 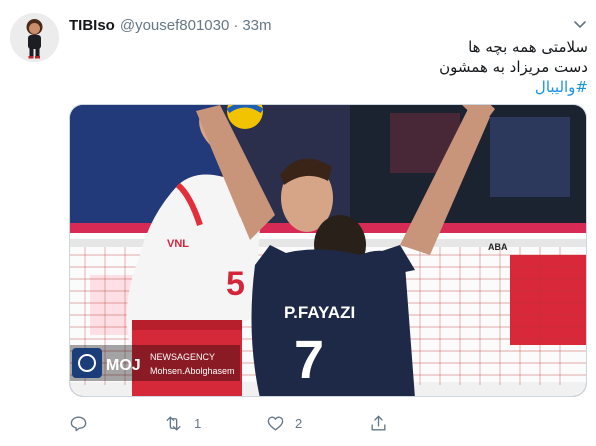 What do you see at coordinates (182, 357) in the screenshot?
I see `watermark-agency: NEWSAGENCY` at bounding box center [182, 357].